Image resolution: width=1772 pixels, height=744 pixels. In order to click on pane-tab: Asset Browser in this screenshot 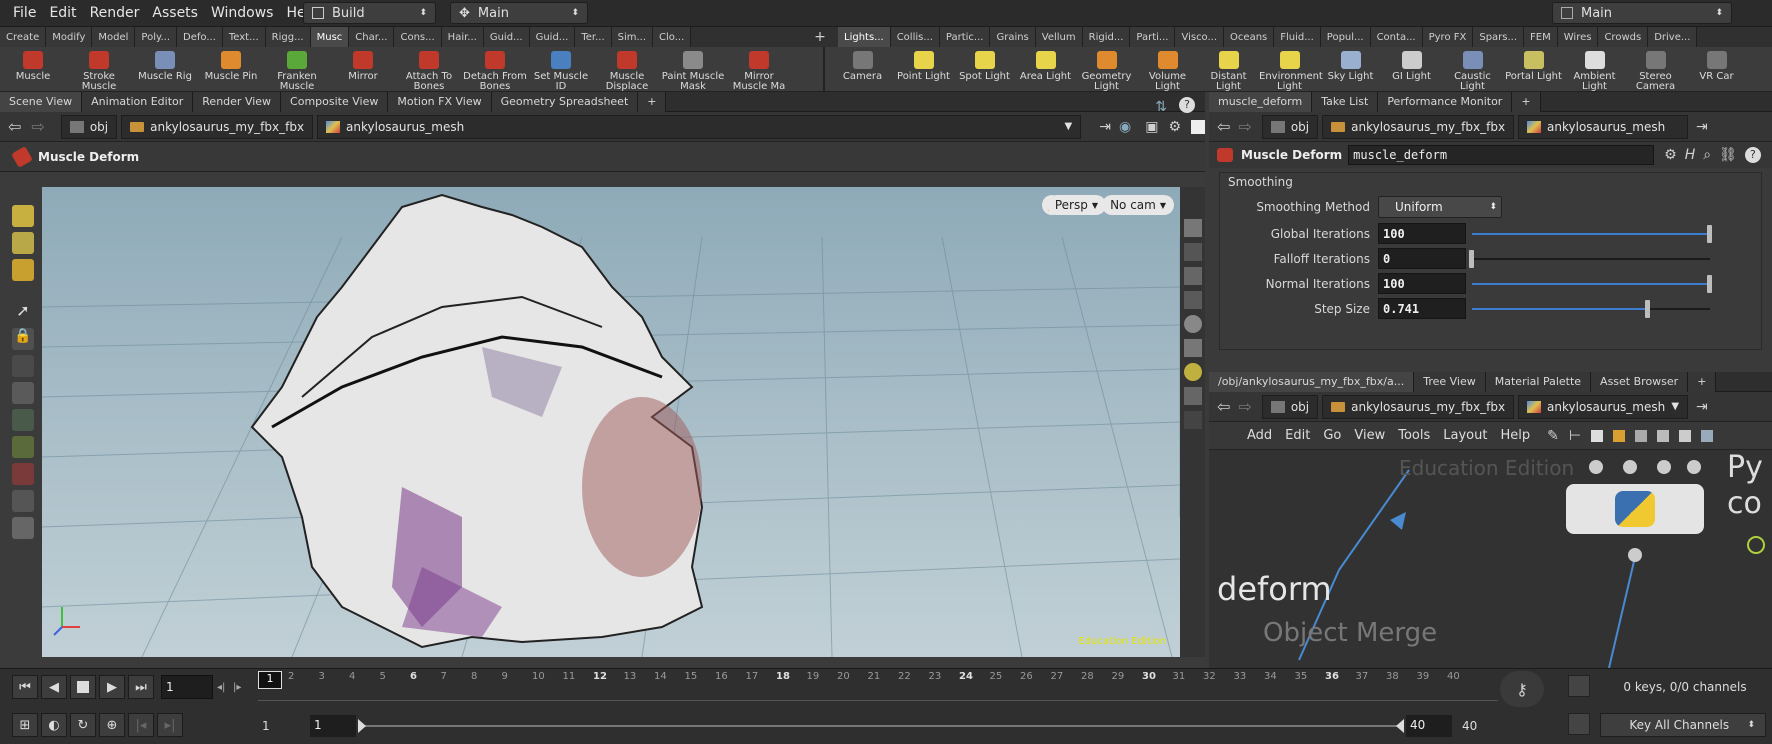, I will do `click(1640, 381)`.